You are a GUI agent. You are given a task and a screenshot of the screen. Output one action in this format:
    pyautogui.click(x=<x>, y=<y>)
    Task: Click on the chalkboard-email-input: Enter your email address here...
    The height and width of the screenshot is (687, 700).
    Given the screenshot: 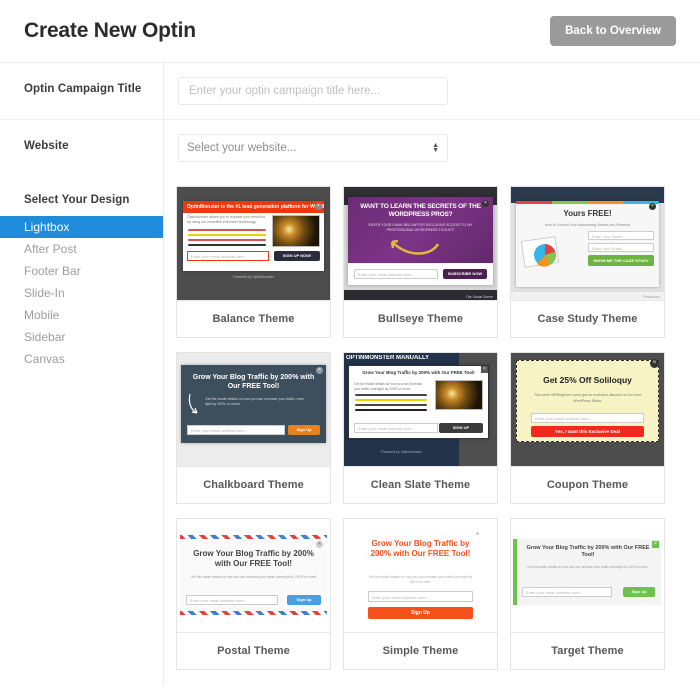 What is the action you would take?
    pyautogui.click(x=236, y=430)
    